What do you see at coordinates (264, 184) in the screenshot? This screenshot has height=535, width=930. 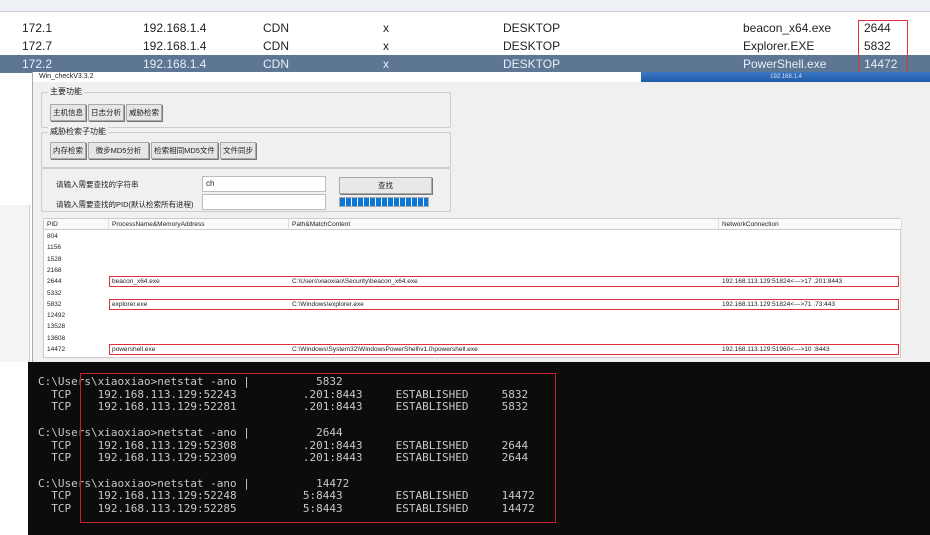 I see `string-input: ch` at bounding box center [264, 184].